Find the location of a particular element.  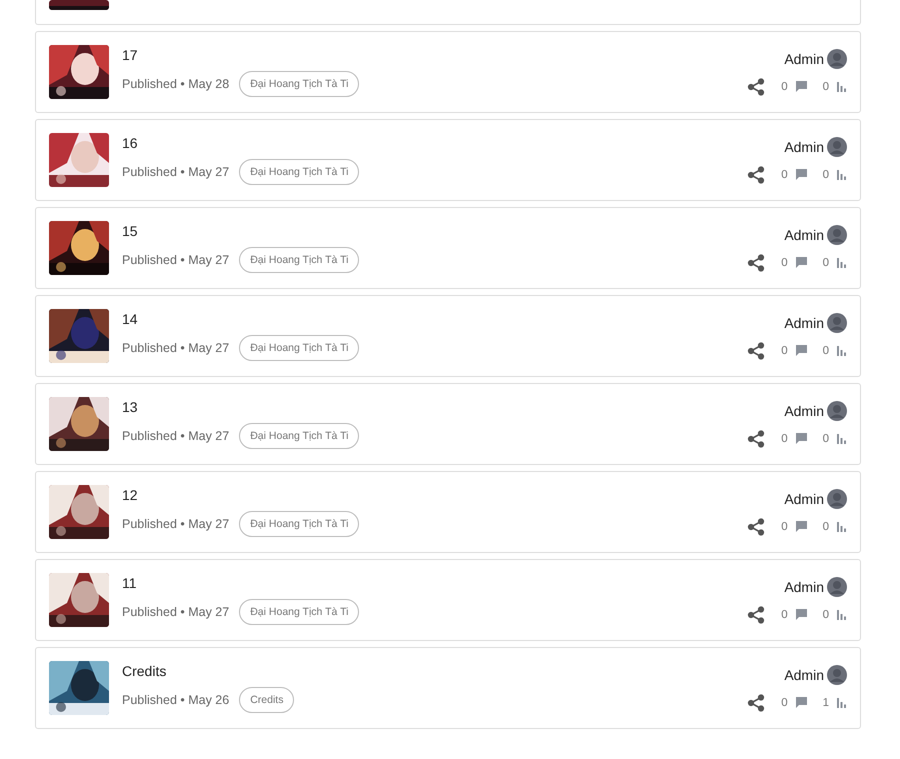

post-card: 11 Published • May 27 Đại Hoang Tịch Tà Ti Admin 0 0 is located at coordinates (448, 600).